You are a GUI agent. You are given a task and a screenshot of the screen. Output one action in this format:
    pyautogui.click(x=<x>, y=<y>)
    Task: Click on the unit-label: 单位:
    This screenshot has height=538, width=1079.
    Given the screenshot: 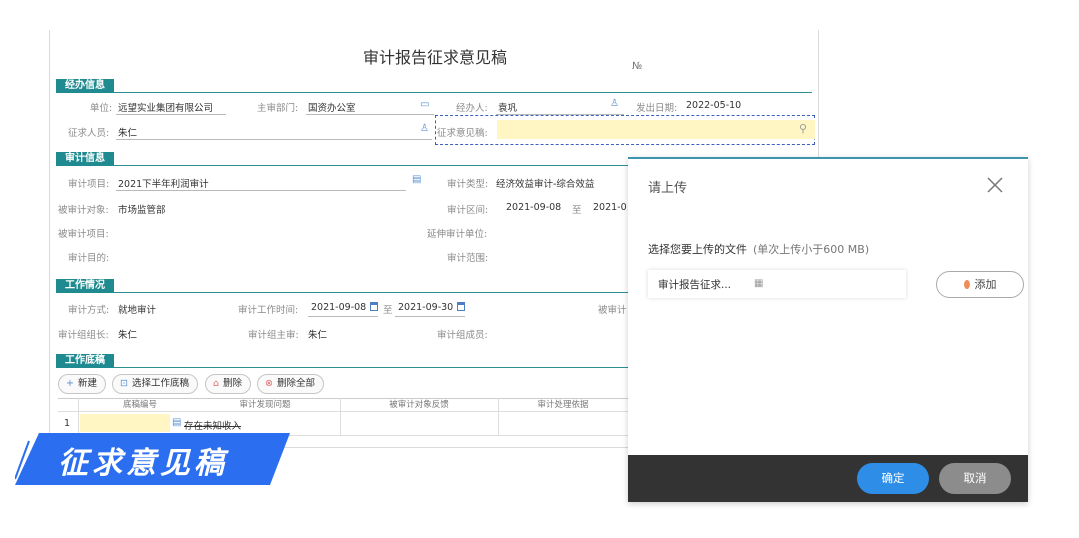 What is the action you would take?
    pyautogui.click(x=101, y=108)
    